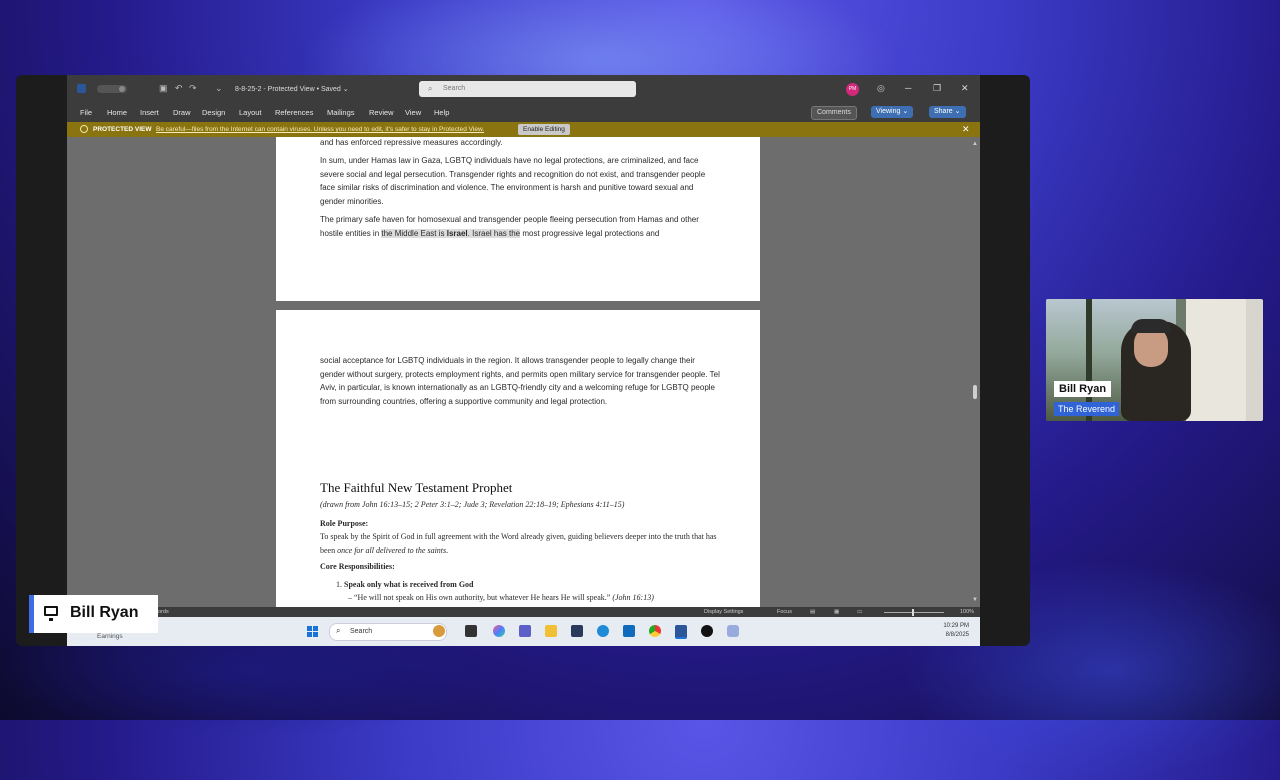 This screenshot has width=1280, height=780. Describe the element at coordinates (967, 612) in the screenshot. I see `zoom-level: 100%` at that location.